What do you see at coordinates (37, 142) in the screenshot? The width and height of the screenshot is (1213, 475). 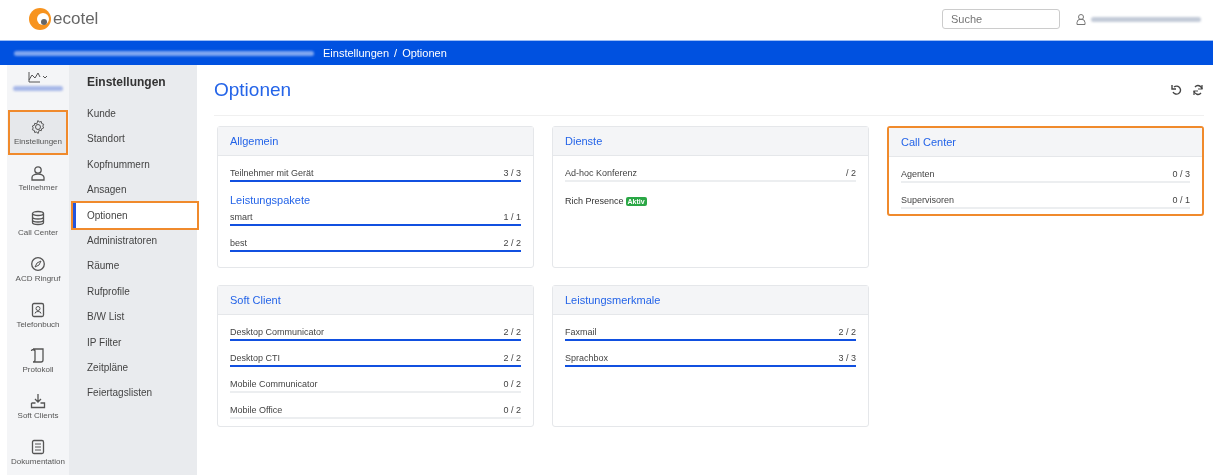 I see `nav-label: Einstellungen` at bounding box center [37, 142].